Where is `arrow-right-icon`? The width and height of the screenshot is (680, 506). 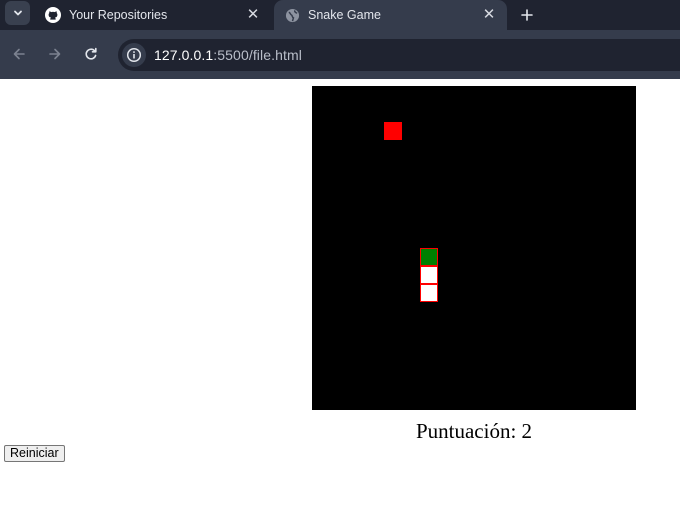 arrow-right-icon is located at coordinates (55, 54).